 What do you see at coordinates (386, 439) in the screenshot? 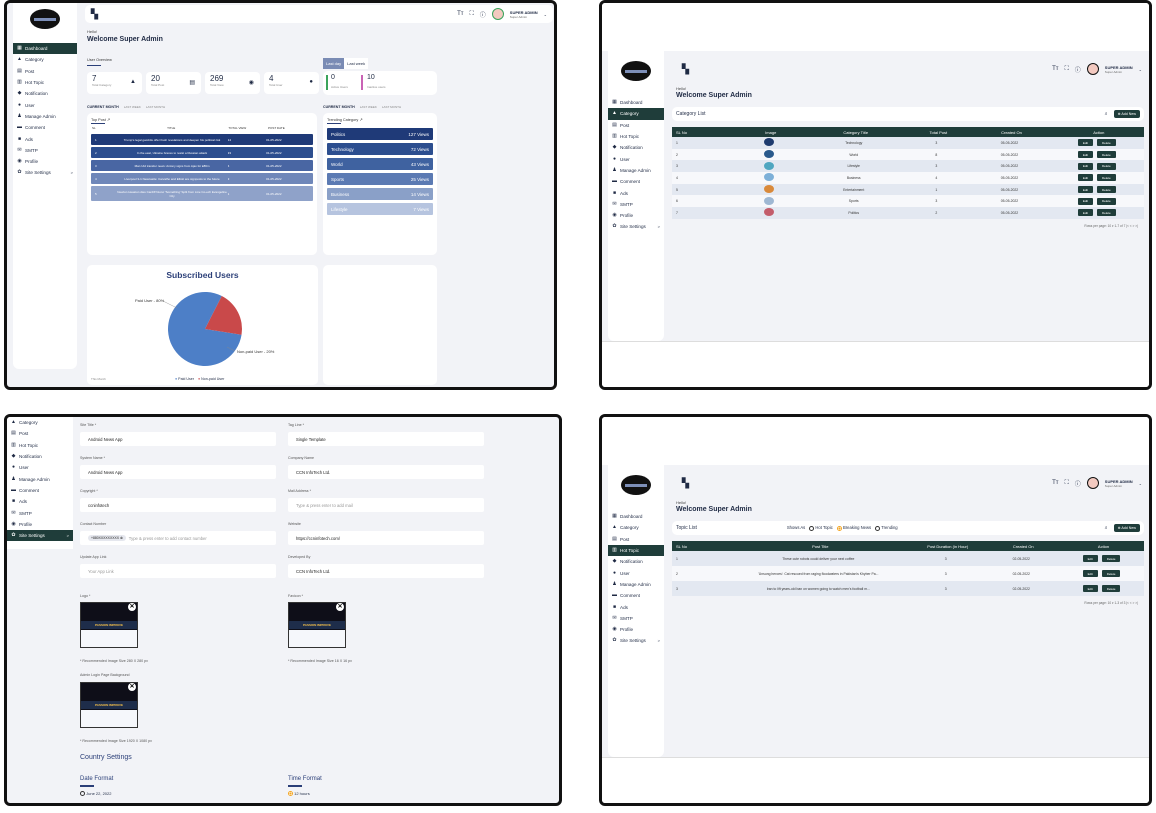
I see `tag-line-input: Single Template` at bounding box center [386, 439].